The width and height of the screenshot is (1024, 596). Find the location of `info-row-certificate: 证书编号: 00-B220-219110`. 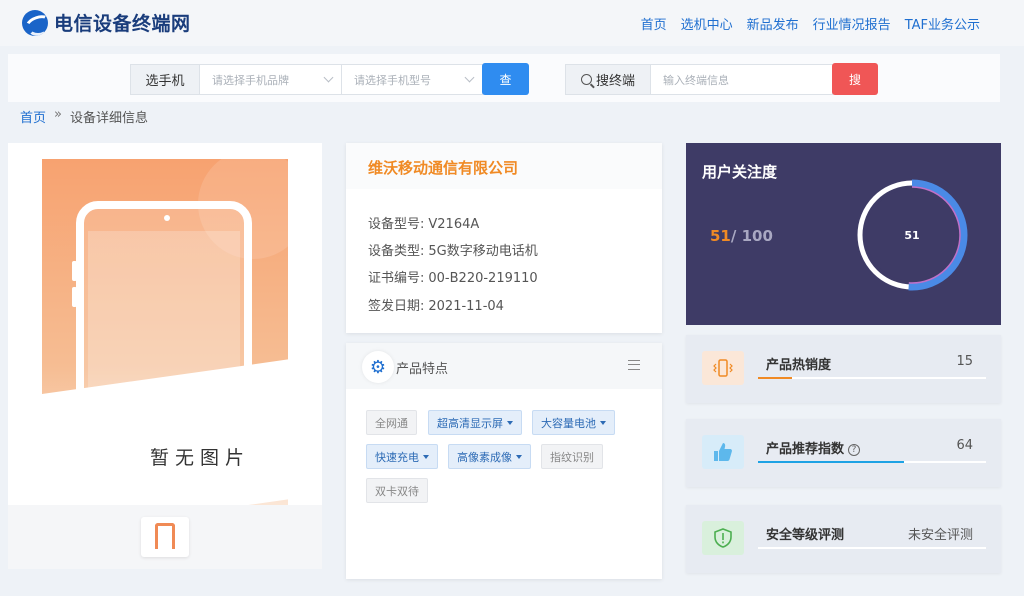

info-row-certificate: 证书编号: 00-B220-219110 is located at coordinates (453, 276).